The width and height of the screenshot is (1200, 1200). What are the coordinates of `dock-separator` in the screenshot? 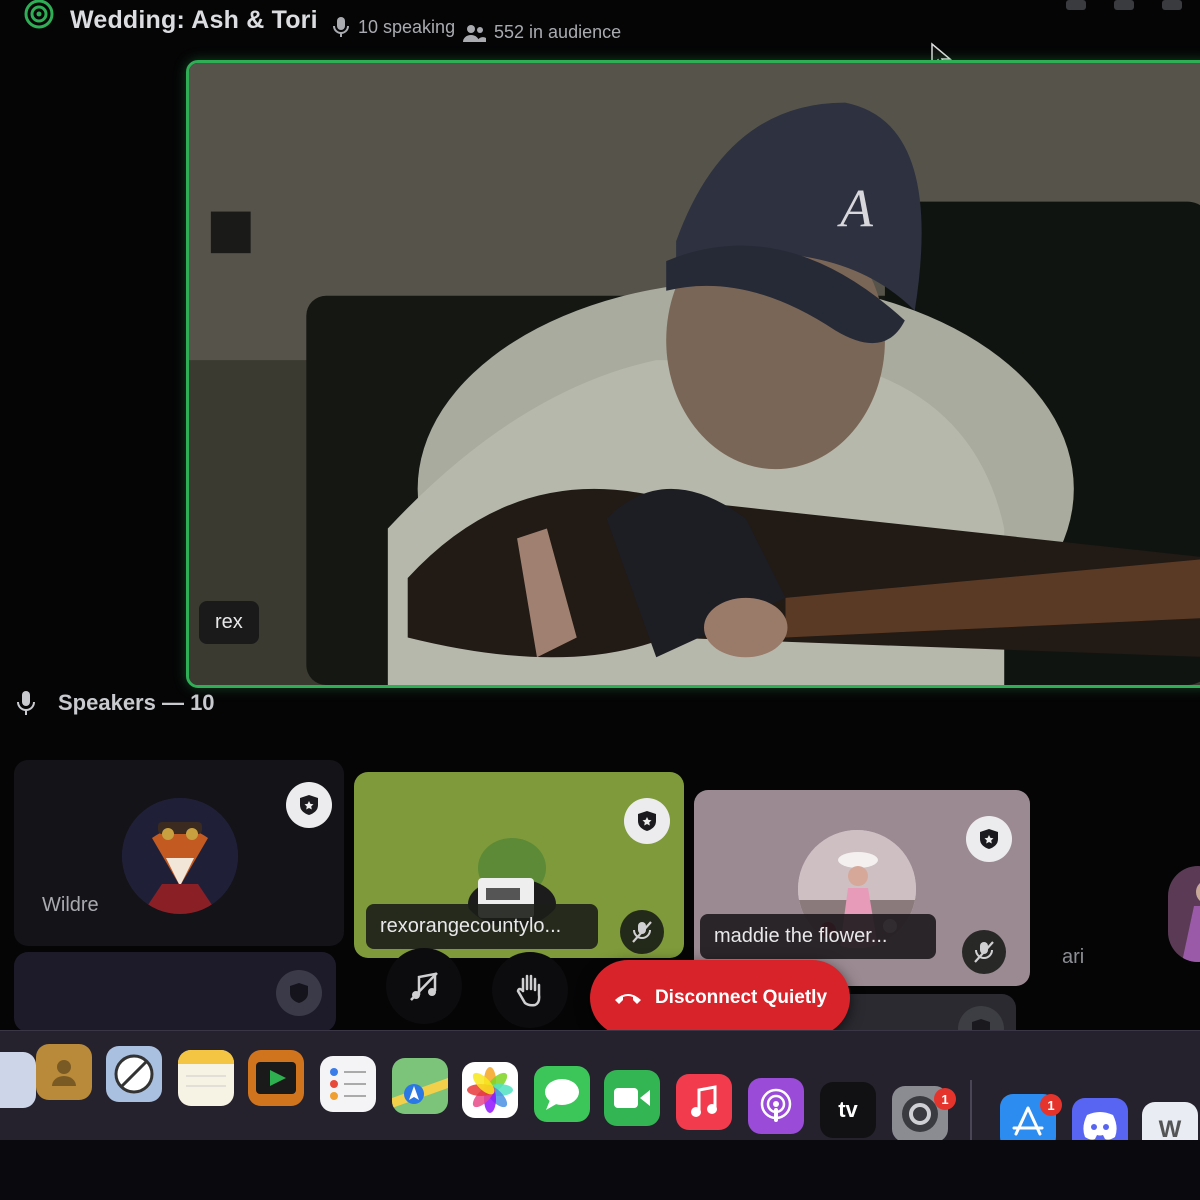 It's located at (971, 1112).